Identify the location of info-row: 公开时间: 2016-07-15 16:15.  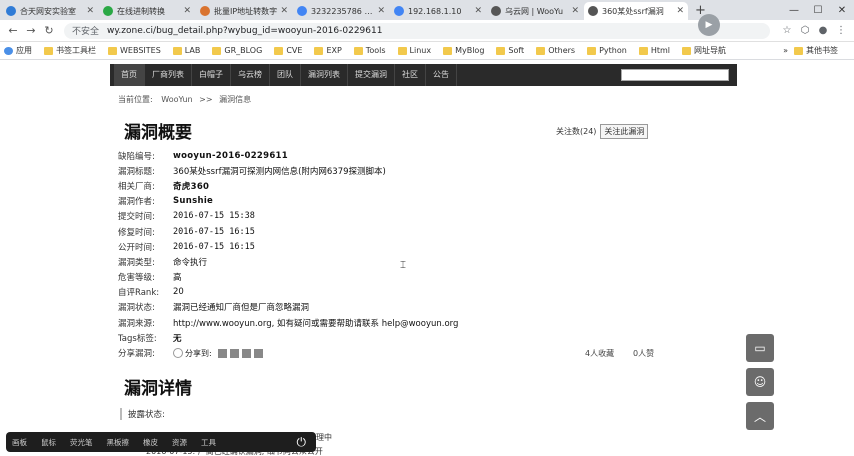
(398, 246).